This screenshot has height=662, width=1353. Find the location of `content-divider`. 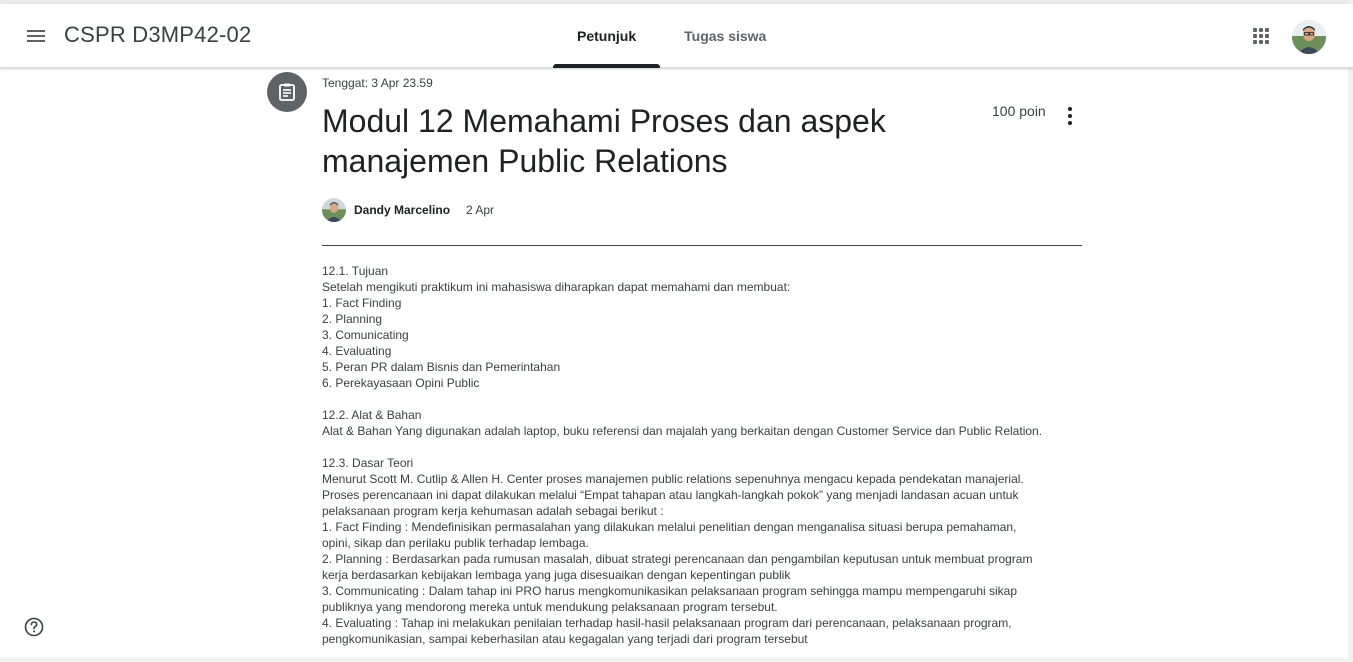

content-divider is located at coordinates (702, 245).